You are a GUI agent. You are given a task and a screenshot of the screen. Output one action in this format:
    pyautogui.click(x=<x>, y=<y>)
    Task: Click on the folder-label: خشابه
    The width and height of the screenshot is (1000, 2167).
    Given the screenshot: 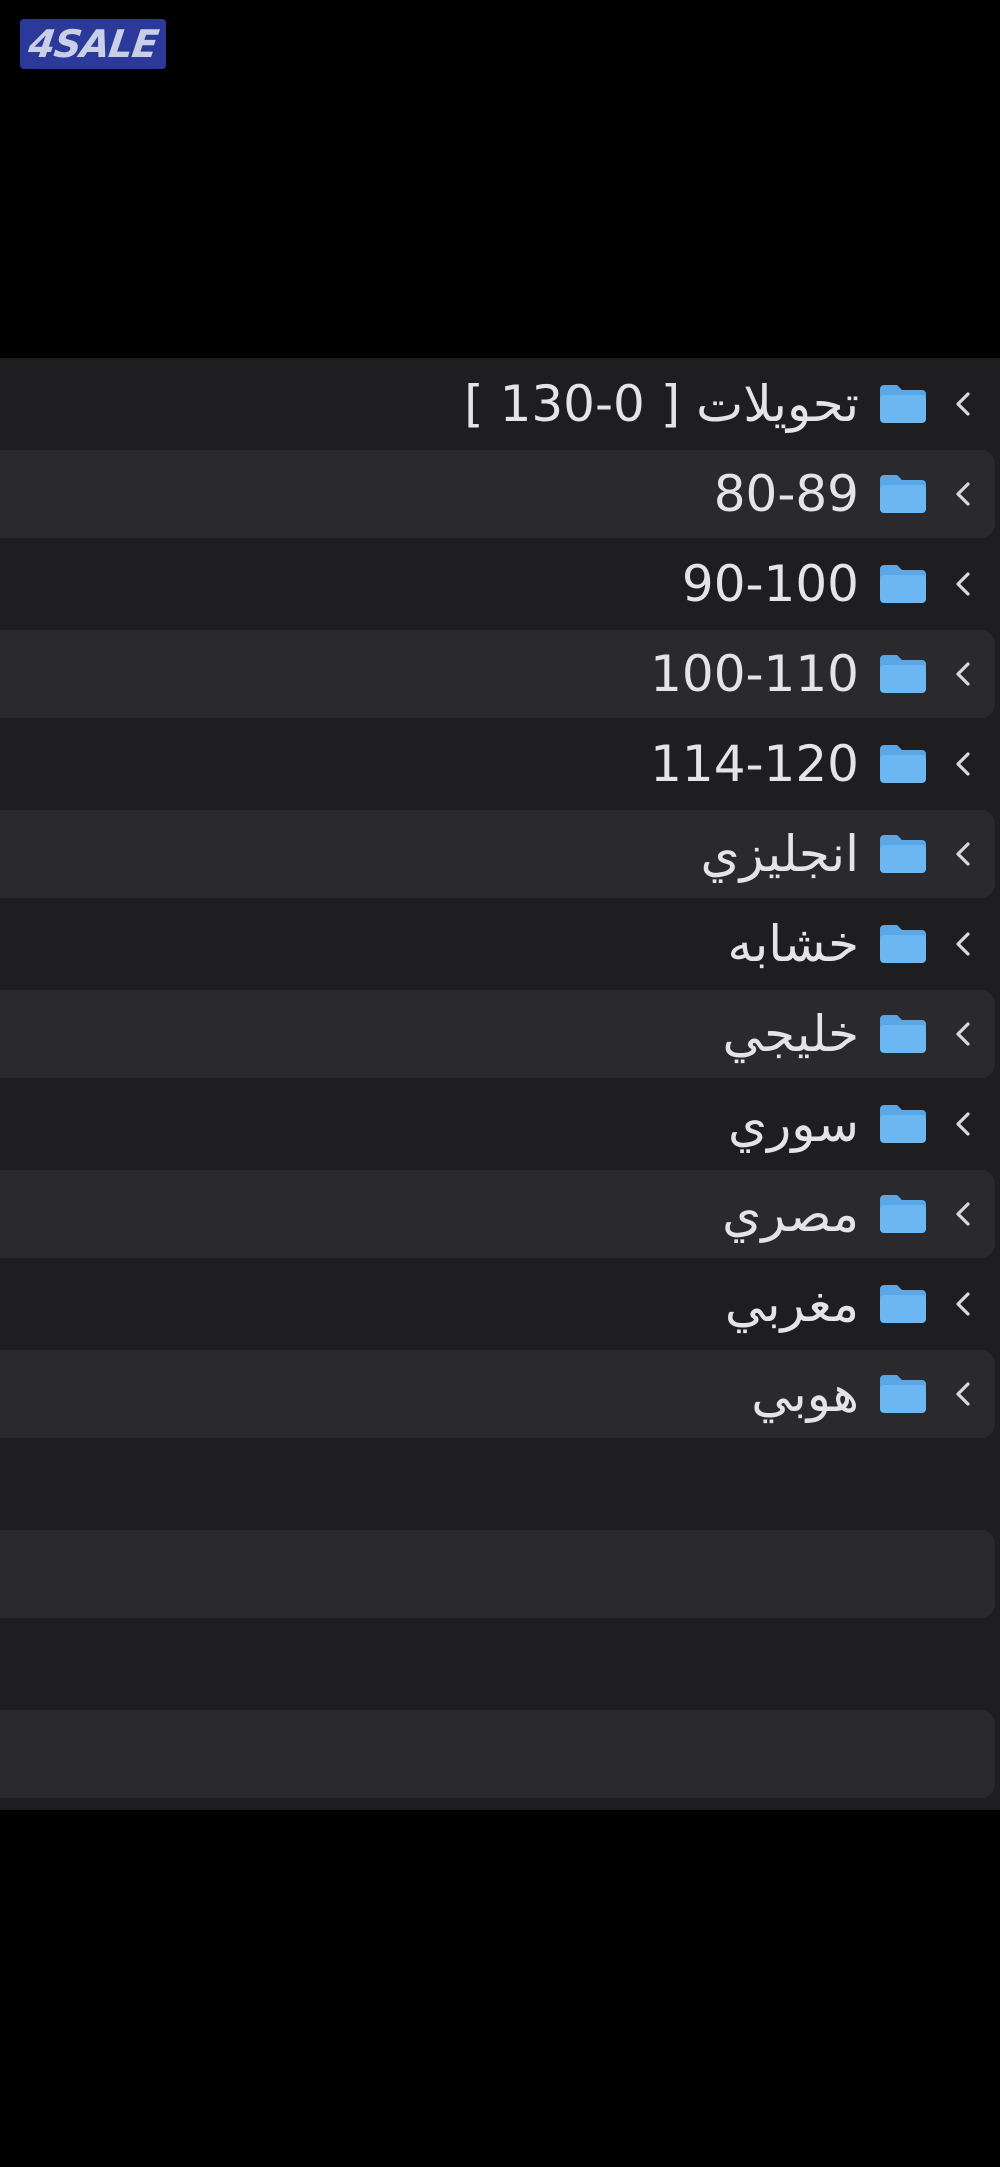 What is the action you would take?
    pyautogui.click(x=793, y=944)
    